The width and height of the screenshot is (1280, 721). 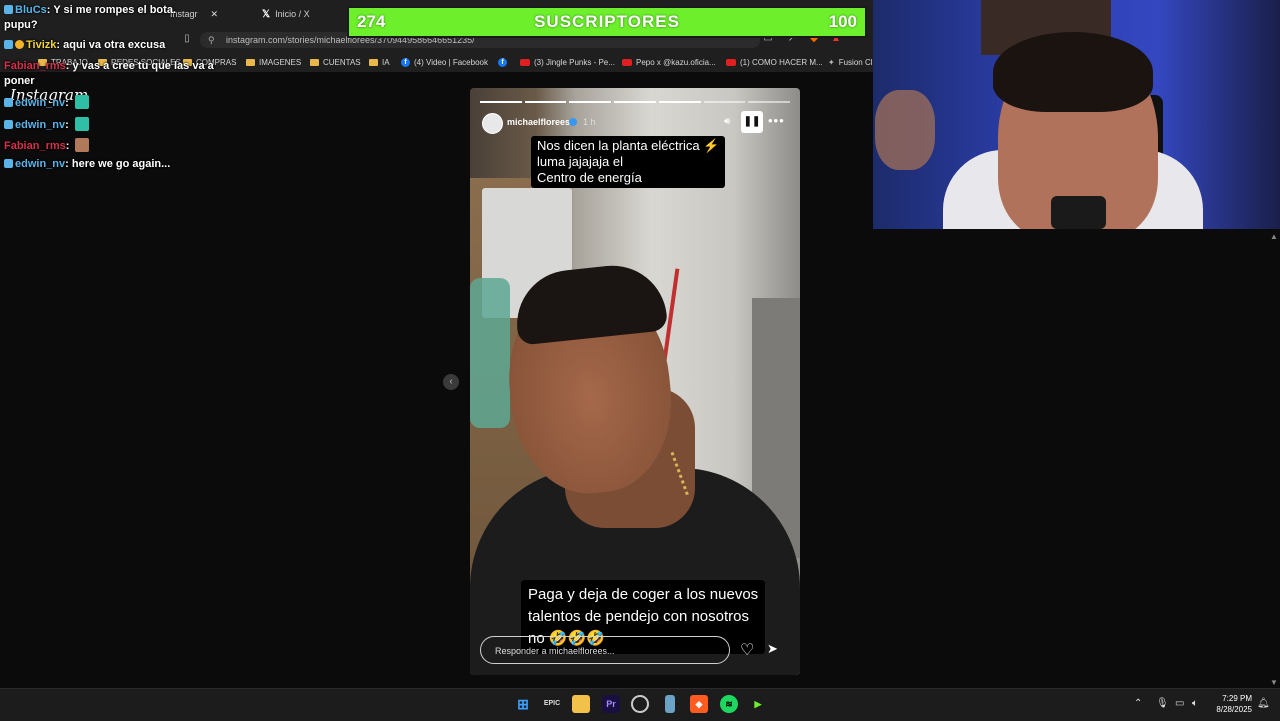 What do you see at coordinates (211, 40) in the screenshot?
I see `site-info-icon: ⚲` at bounding box center [211, 40].